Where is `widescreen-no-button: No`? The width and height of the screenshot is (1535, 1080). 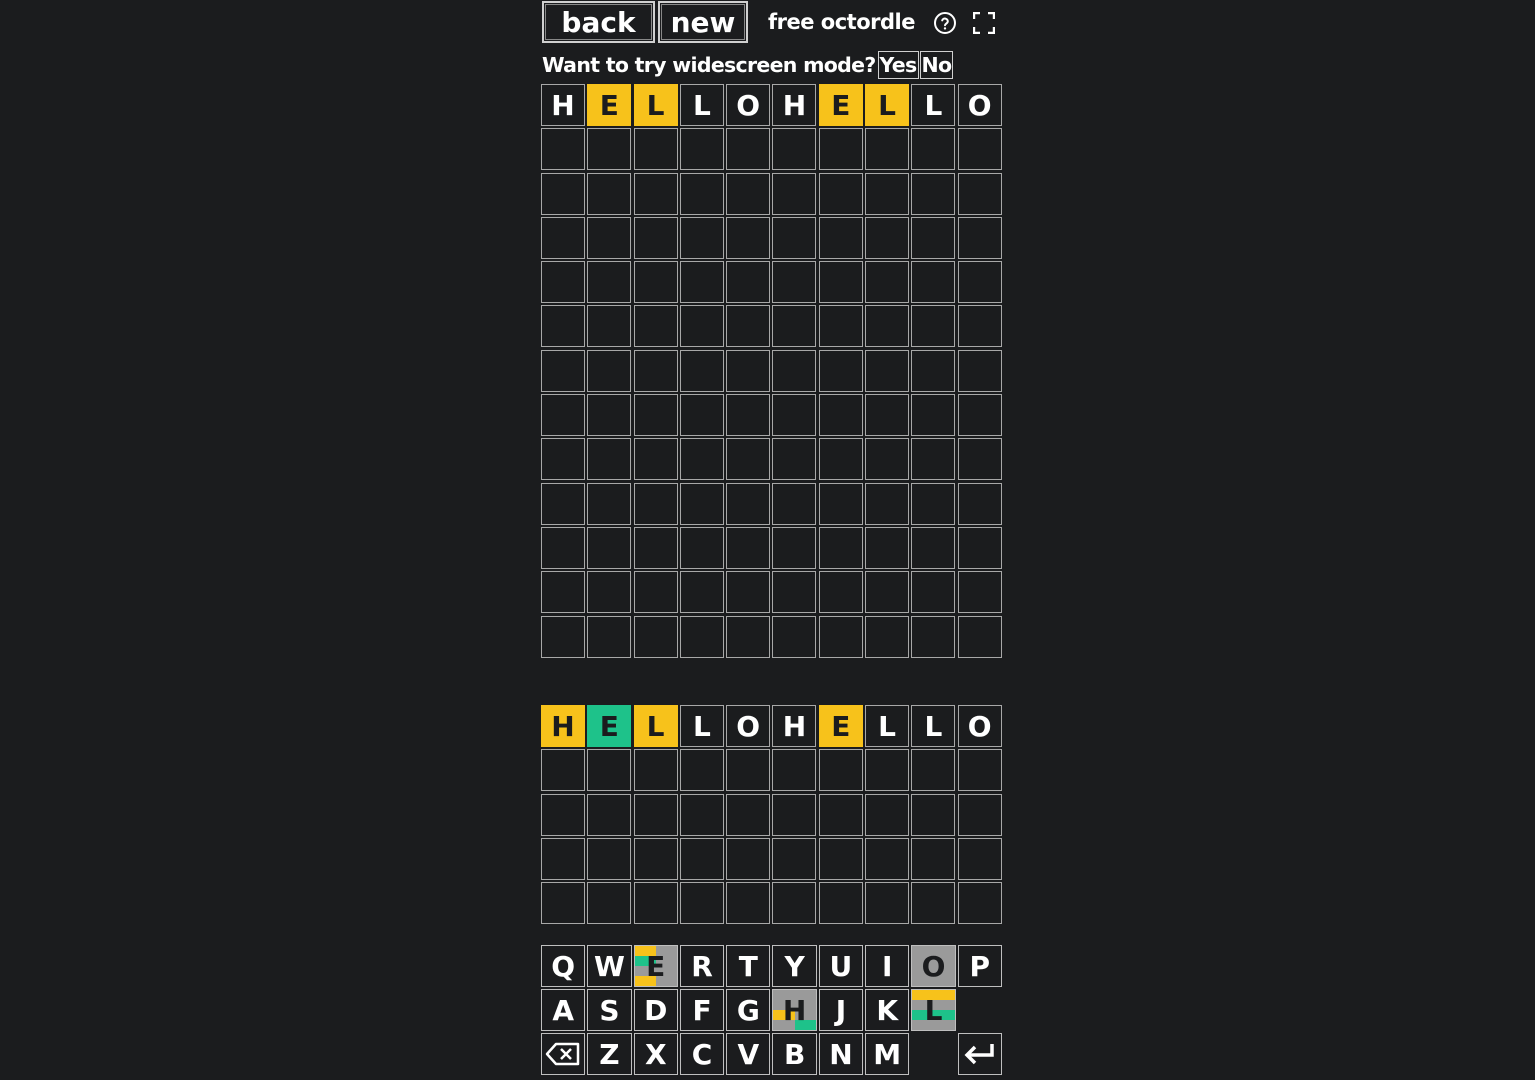 widescreen-no-button: No is located at coordinates (936, 65).